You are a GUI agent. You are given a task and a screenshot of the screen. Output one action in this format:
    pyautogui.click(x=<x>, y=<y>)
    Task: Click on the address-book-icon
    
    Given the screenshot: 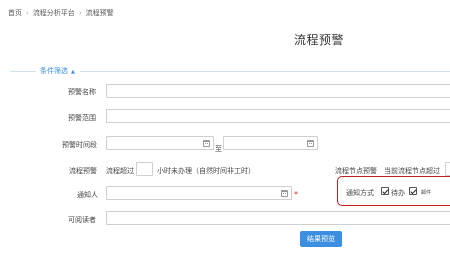 What is the action you would take?
    pyautogui.click(x=284, y=193)
    